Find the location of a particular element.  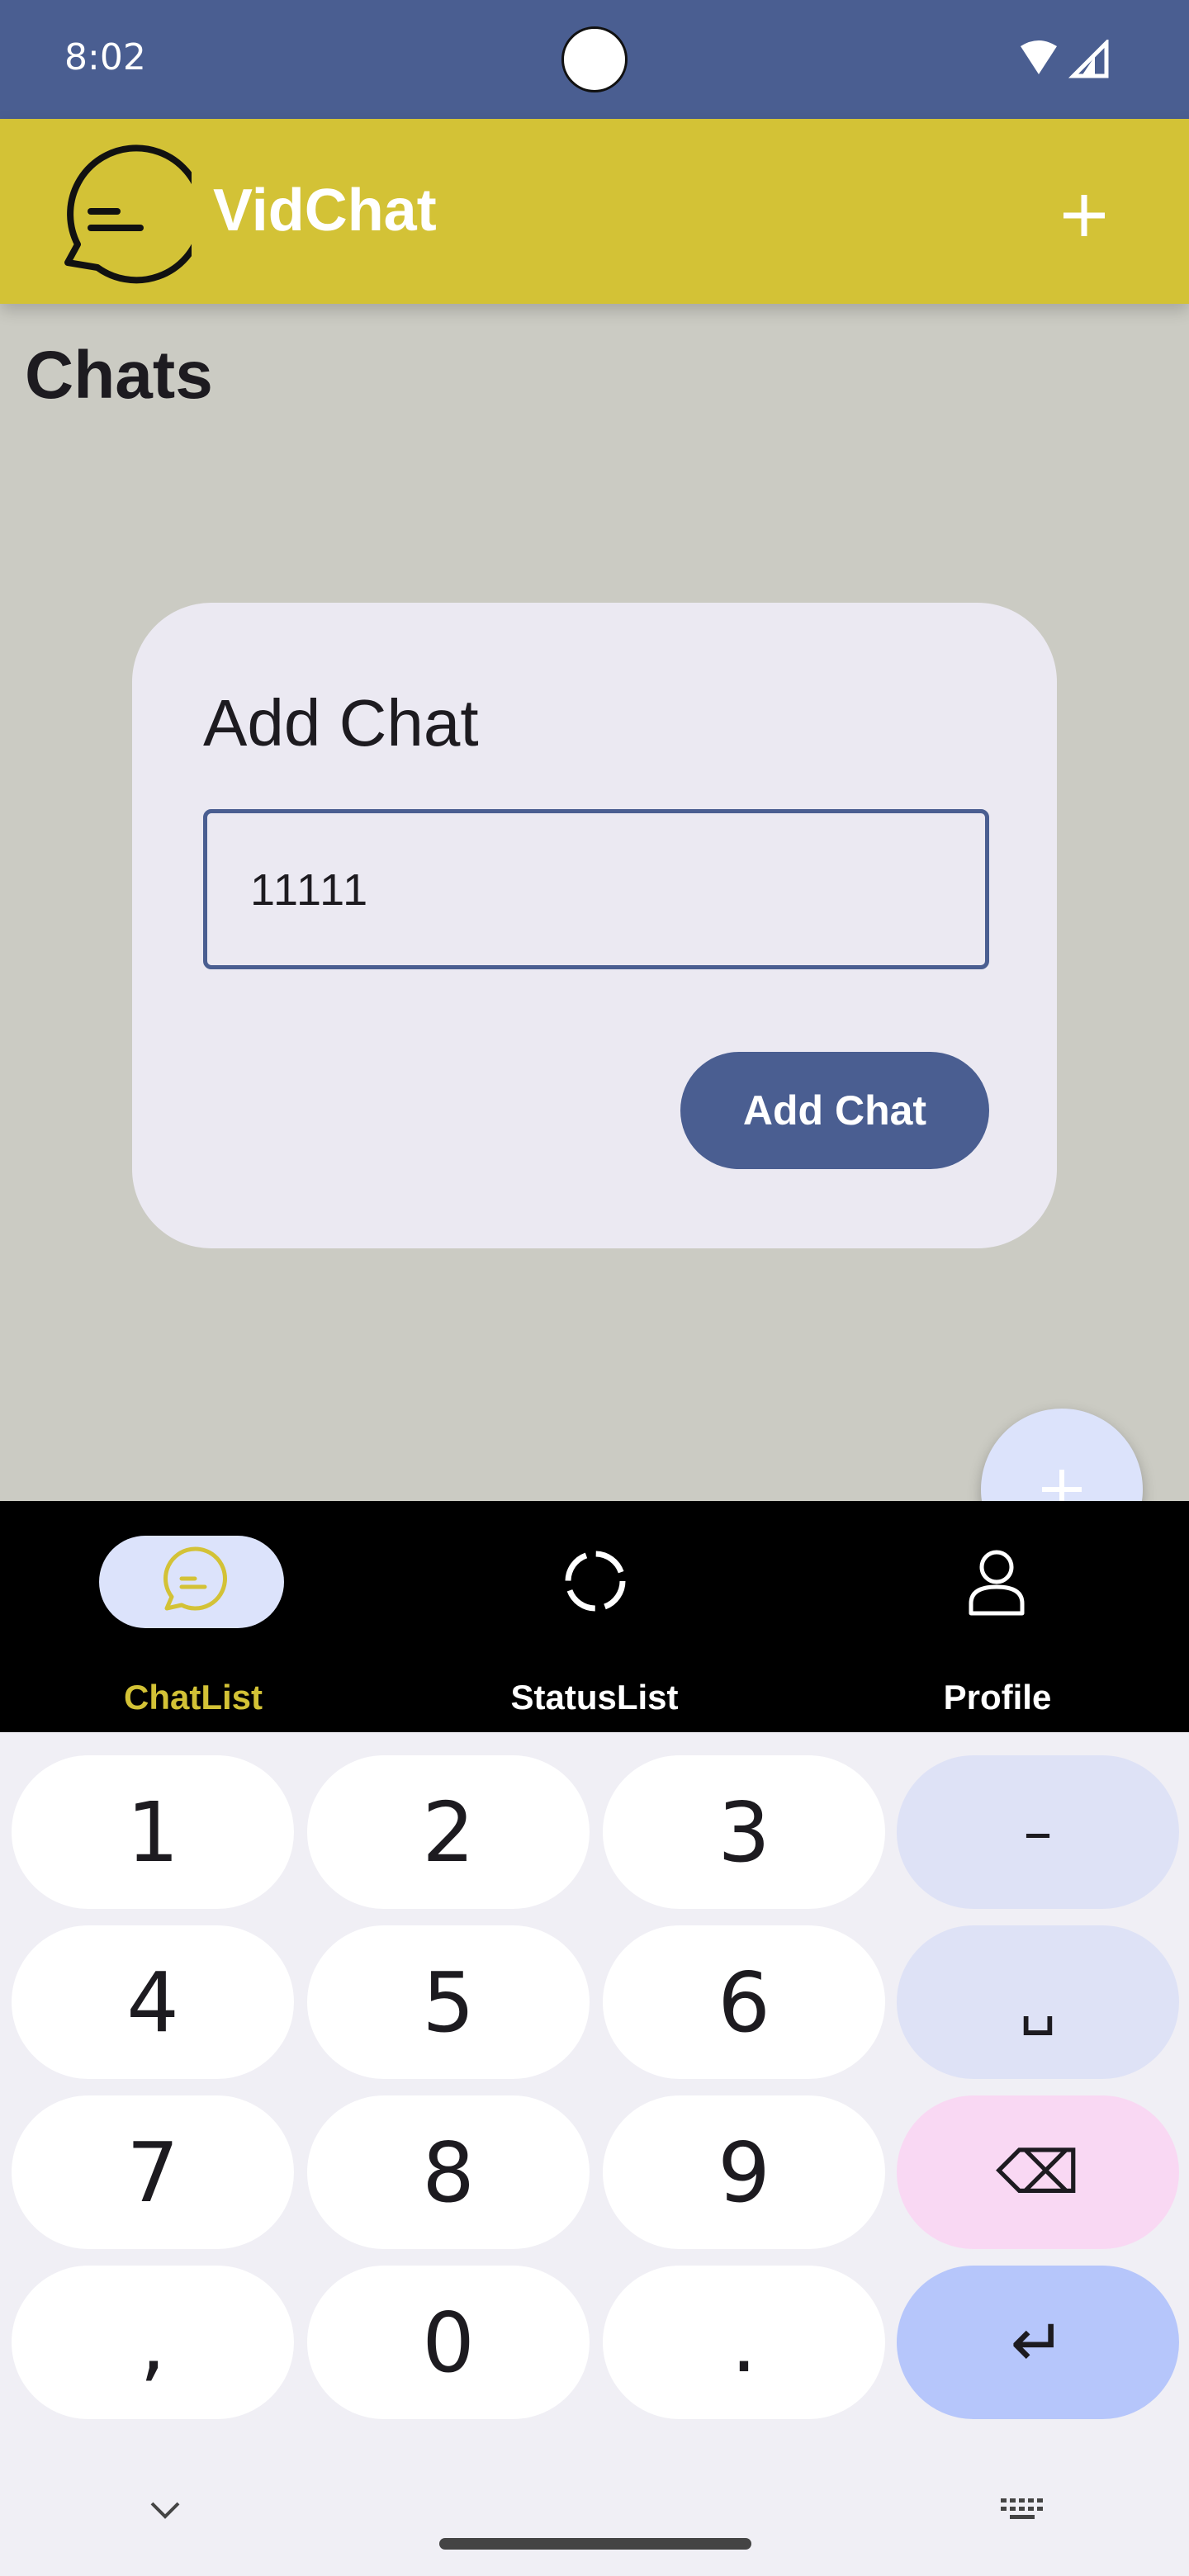

key-0: 0 is located at coordinates (448, 2342).